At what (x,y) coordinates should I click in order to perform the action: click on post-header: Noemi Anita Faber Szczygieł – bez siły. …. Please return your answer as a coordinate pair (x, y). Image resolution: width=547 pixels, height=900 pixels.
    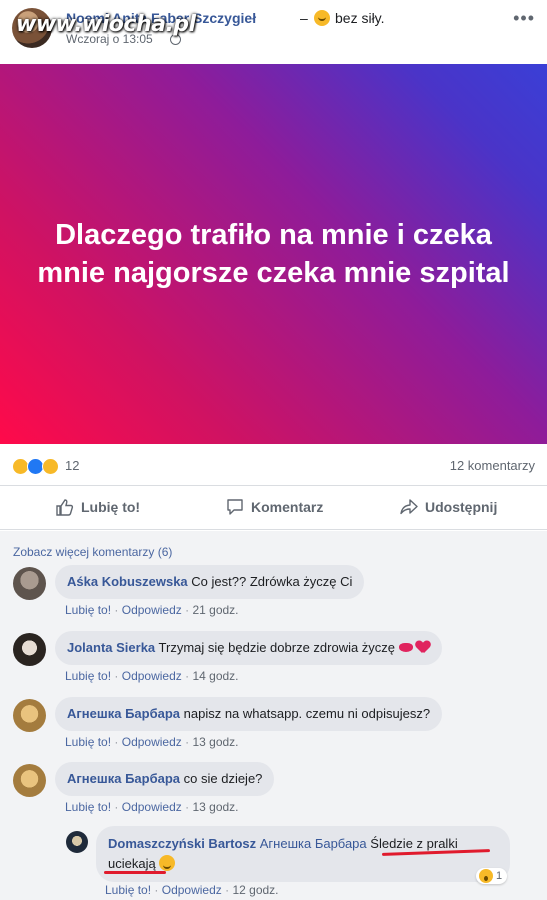
    Looking at the image, I should click on (273, 32).